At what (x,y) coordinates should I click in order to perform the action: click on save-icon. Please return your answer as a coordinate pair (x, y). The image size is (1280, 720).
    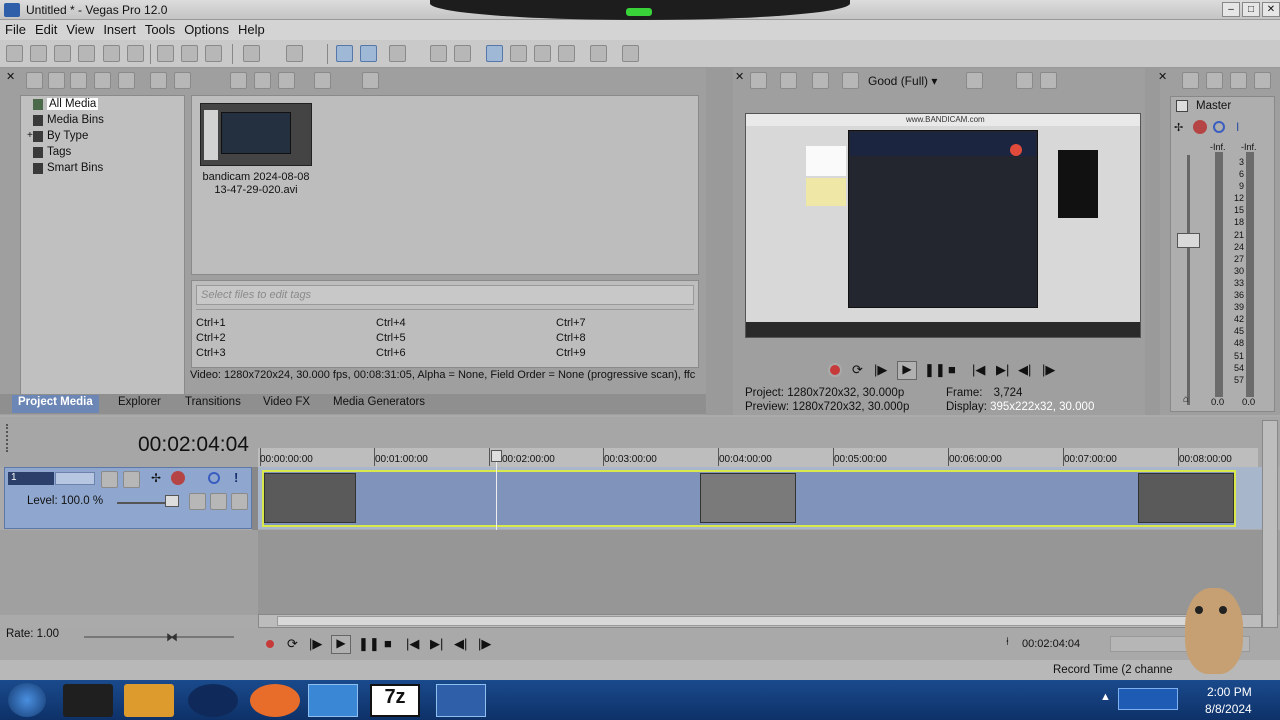
    Looking at the image, I should click on (62, 53).